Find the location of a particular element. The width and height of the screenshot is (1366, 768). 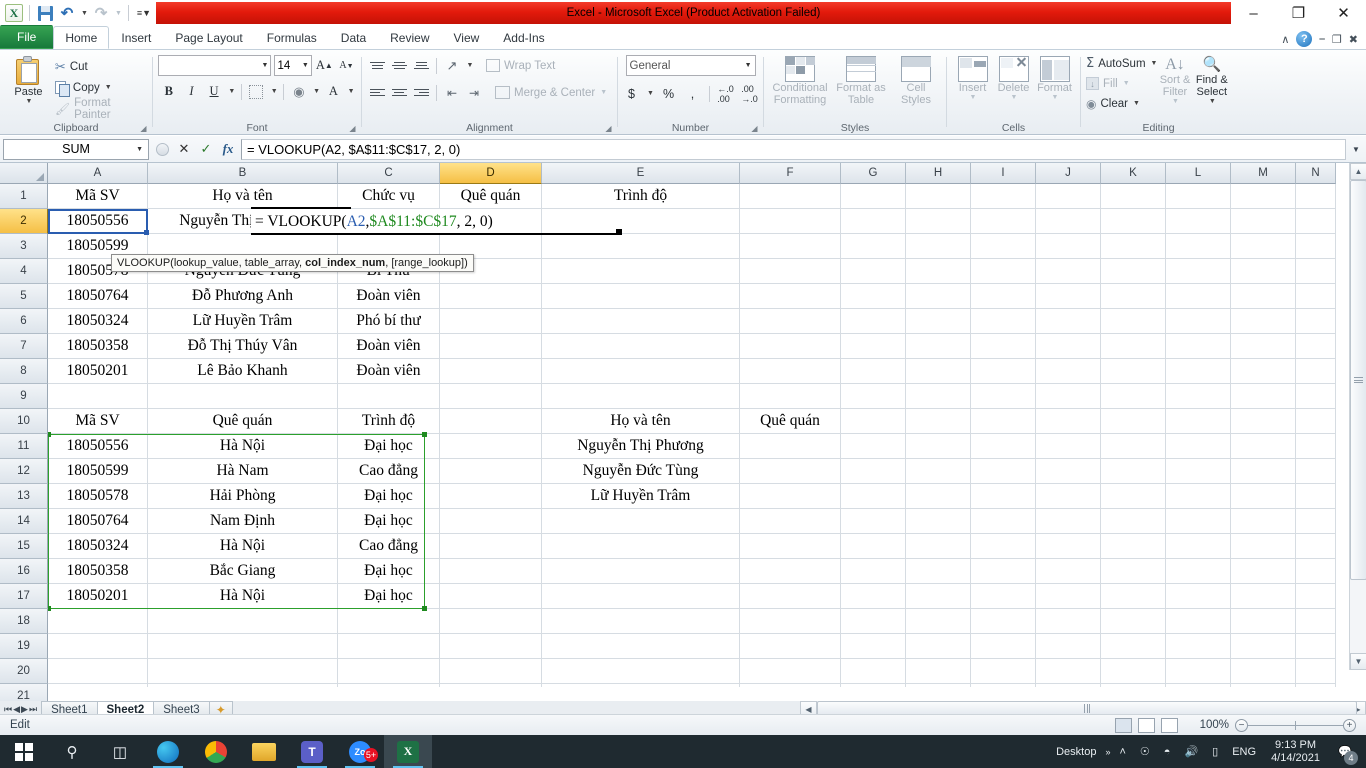

maximize-restore-button: ❐ is located at coordinates (1298, 13).